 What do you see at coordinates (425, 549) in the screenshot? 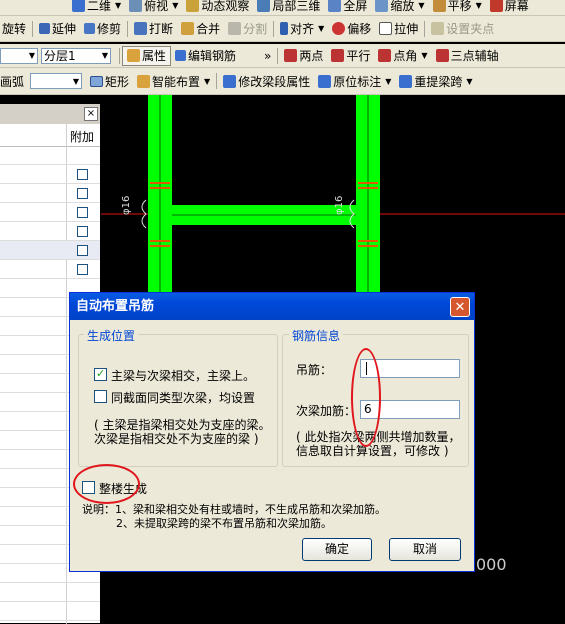
I see `cancel-button: 取消` at bounding box center [425, 549].